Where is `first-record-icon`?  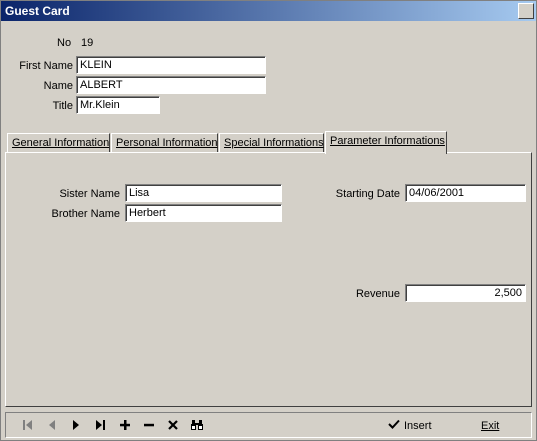
first-record-icon is located at coordinates (28, 426).